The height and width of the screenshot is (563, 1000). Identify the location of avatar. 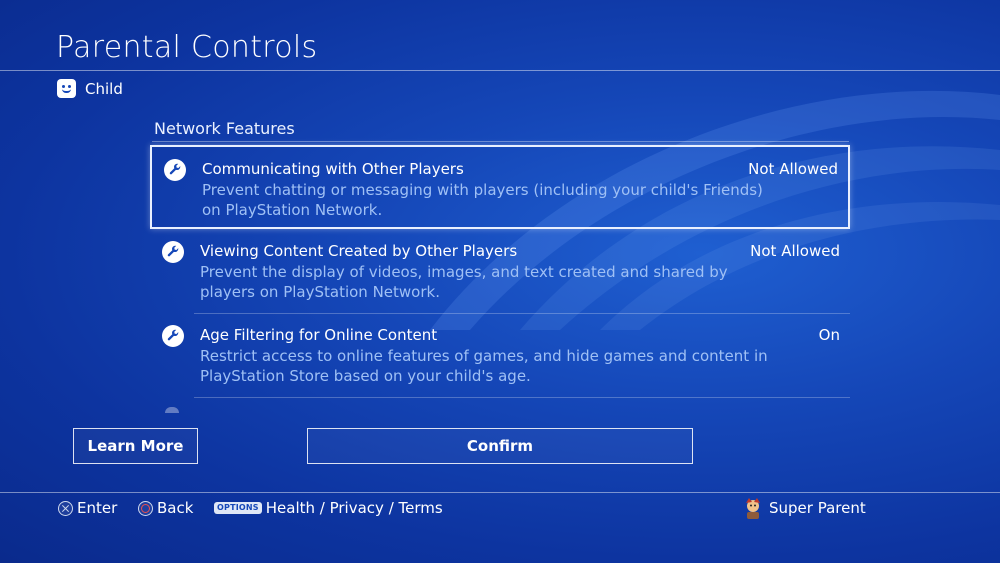
(753, 508).